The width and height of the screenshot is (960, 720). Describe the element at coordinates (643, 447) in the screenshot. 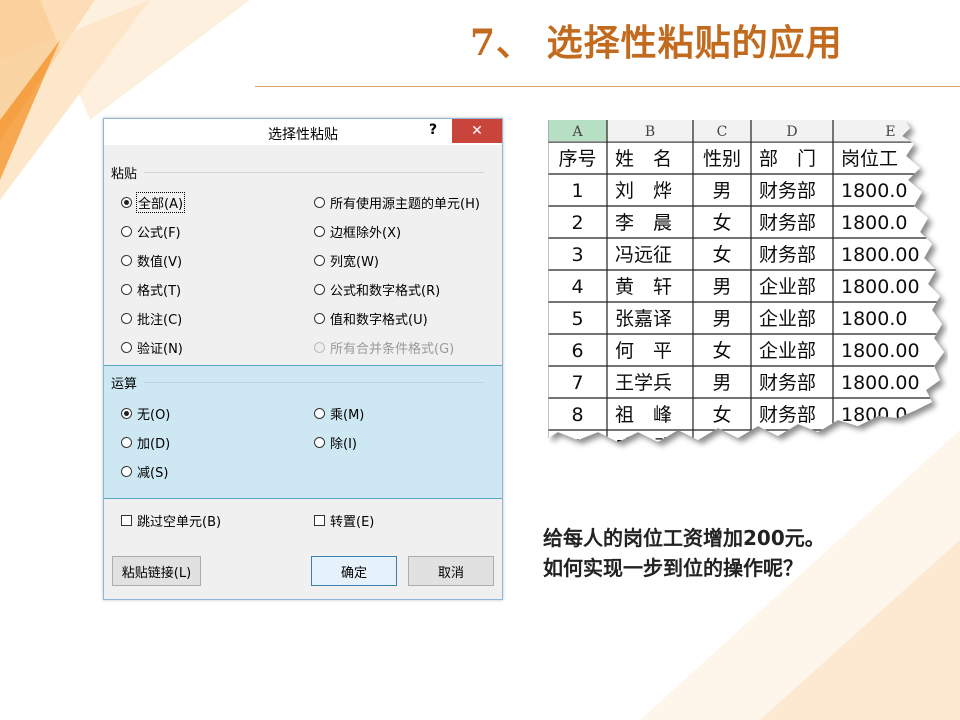

I see `data-cell: 戚玉武` at that location.